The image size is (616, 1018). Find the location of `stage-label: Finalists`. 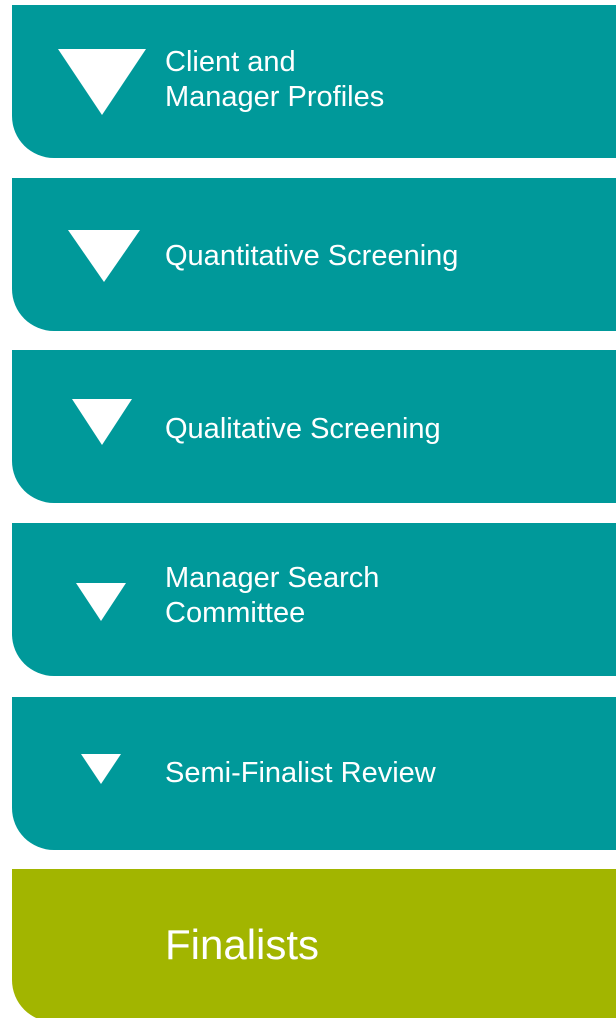

stage-label: Finalists is located at coordinates (242, 944).